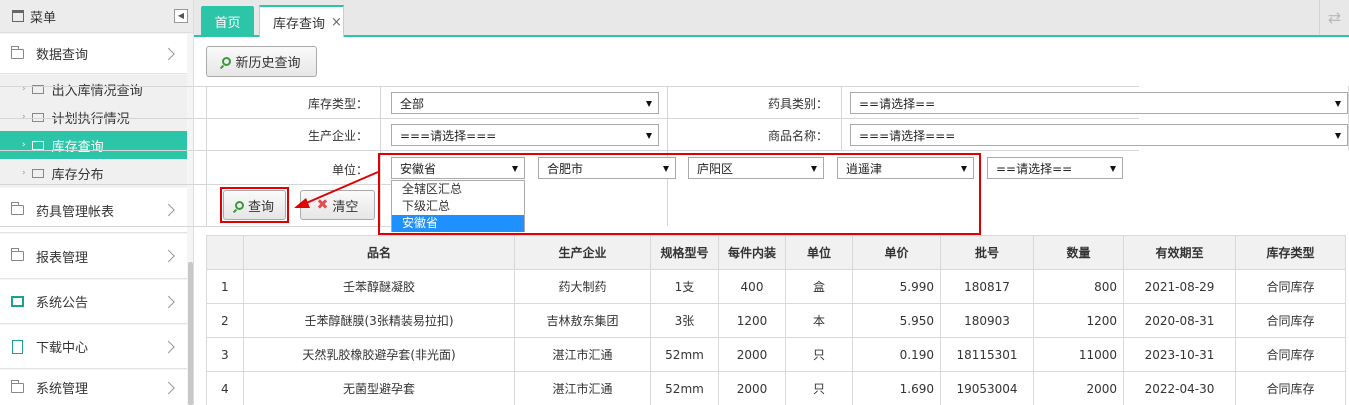  What do you see at coordinates (62, 55) in the screenshot?
I see `sidebar-item-label: 数据查询` at bounding box center [62, 55].